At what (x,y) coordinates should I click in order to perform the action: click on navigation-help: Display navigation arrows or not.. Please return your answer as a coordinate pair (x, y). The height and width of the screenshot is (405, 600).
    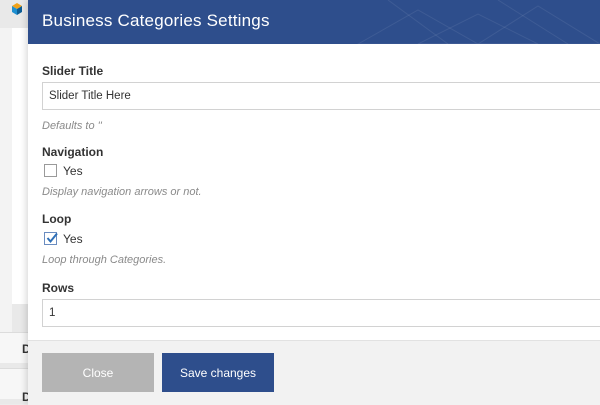
    Looking at the image, I should click on (122, 192).